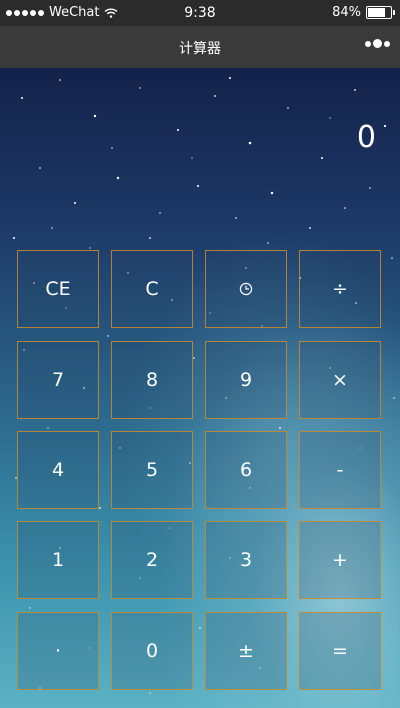 This screenshot has height=708, width=400. What do you see at coordinates (340, 651) in the screenshot?
I see `equals-button: =` at bounding box center [340, 651].